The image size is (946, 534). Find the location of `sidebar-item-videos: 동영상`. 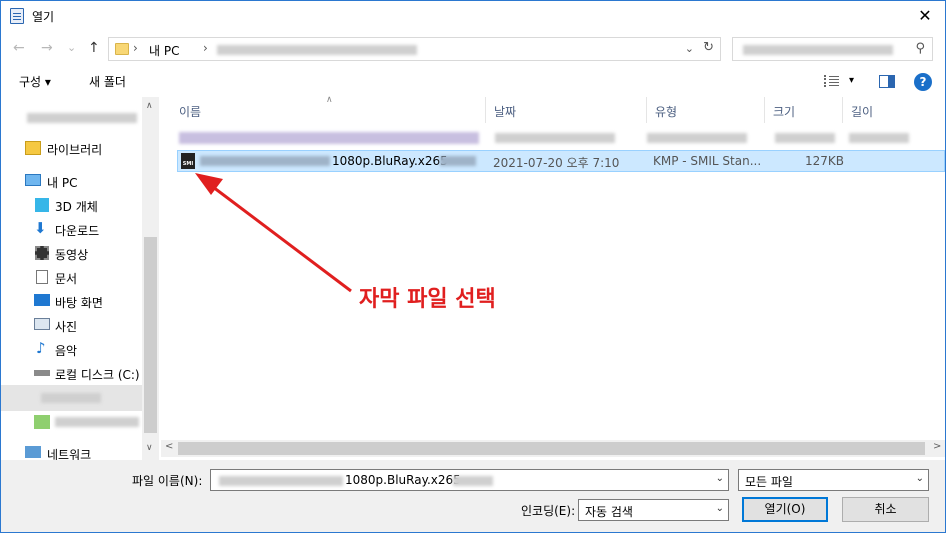

sidebar-item-videos: 동영상 is located at coordinates (72, 253).